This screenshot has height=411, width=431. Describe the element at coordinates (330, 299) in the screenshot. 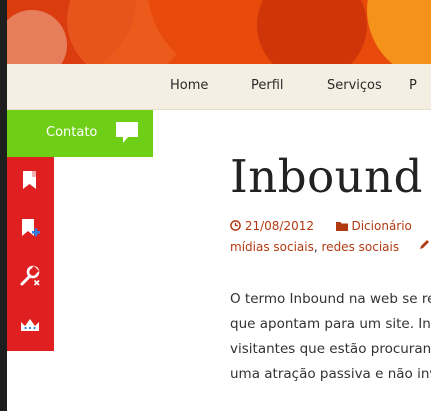

I see `post-body-line: O termo Inbound na web se re` at that location.